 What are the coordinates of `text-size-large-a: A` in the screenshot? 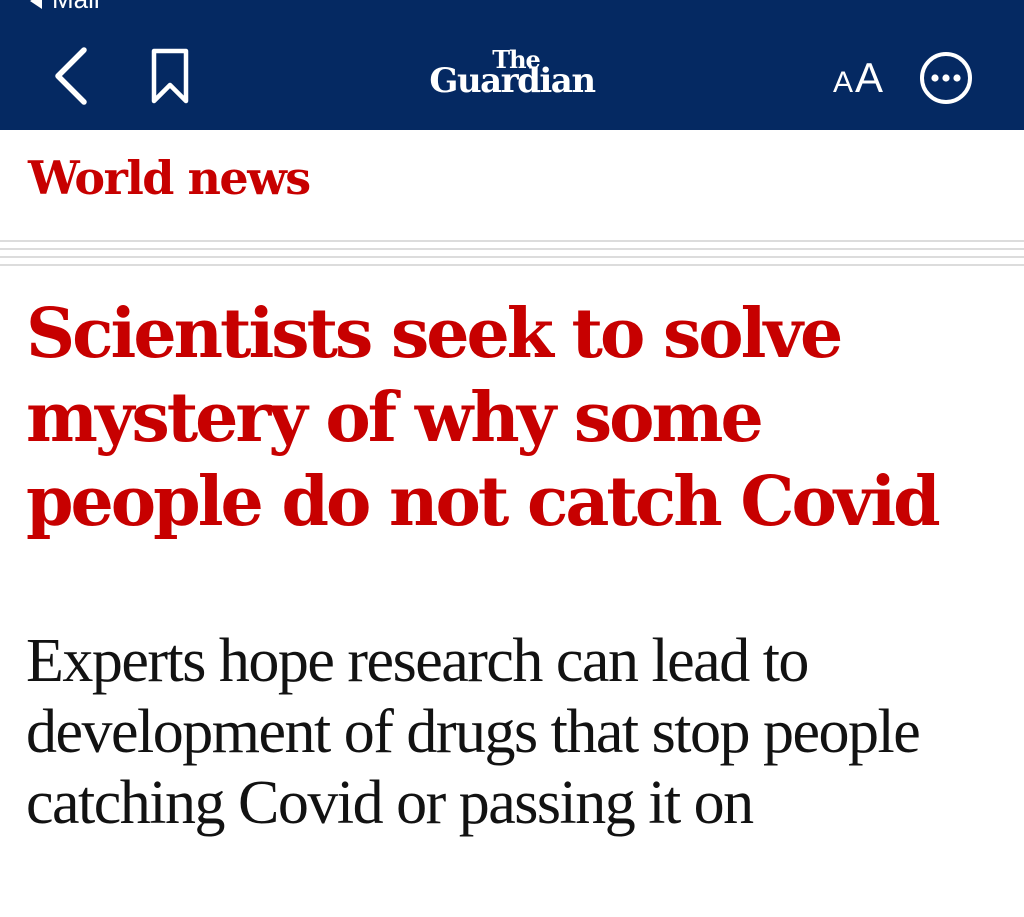 It's located at (869, 77).